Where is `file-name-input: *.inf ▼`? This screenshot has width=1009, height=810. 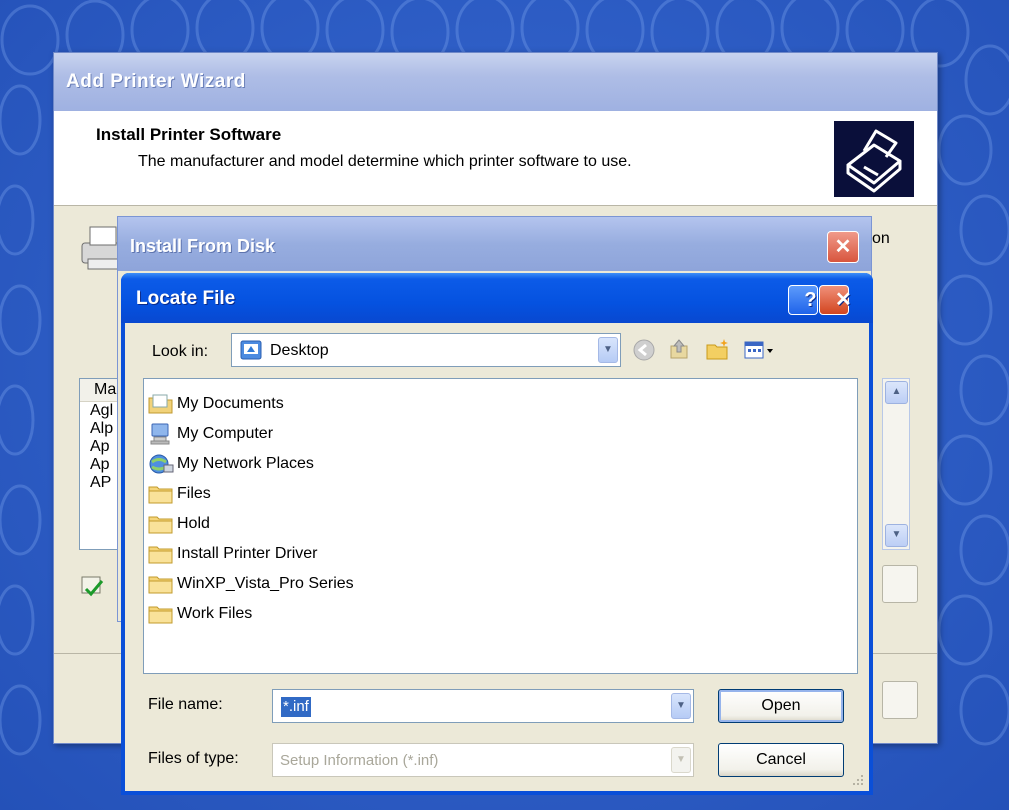 file-name-input: *.inf ▼ is located at coordinates (483, 706).